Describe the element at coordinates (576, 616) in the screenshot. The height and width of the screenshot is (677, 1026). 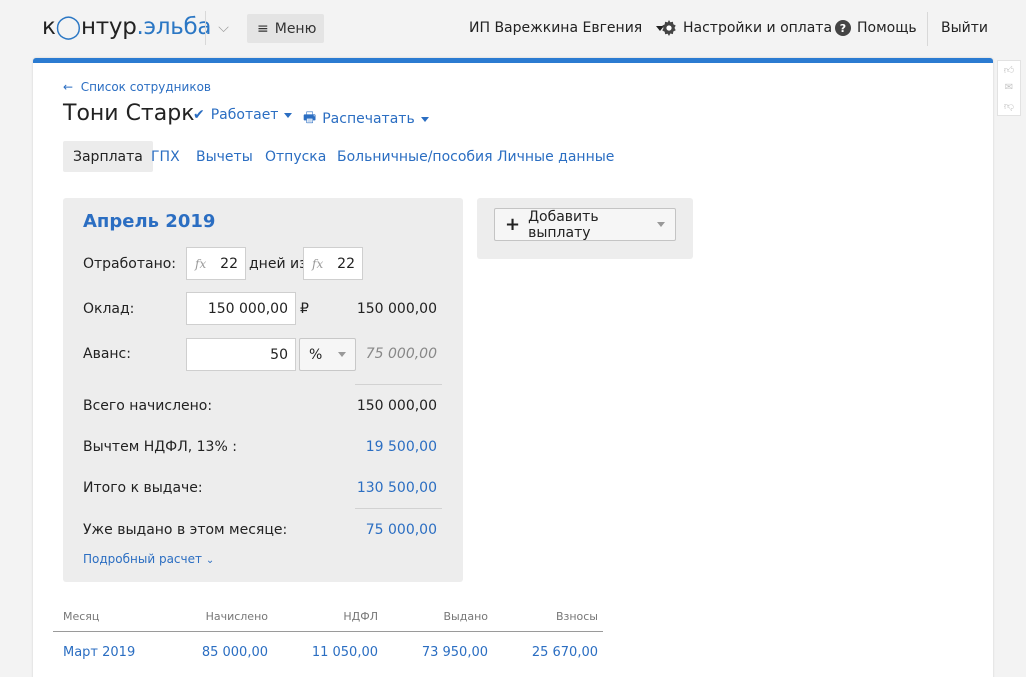
I see `column-header-contributions: Взносы` at that location.